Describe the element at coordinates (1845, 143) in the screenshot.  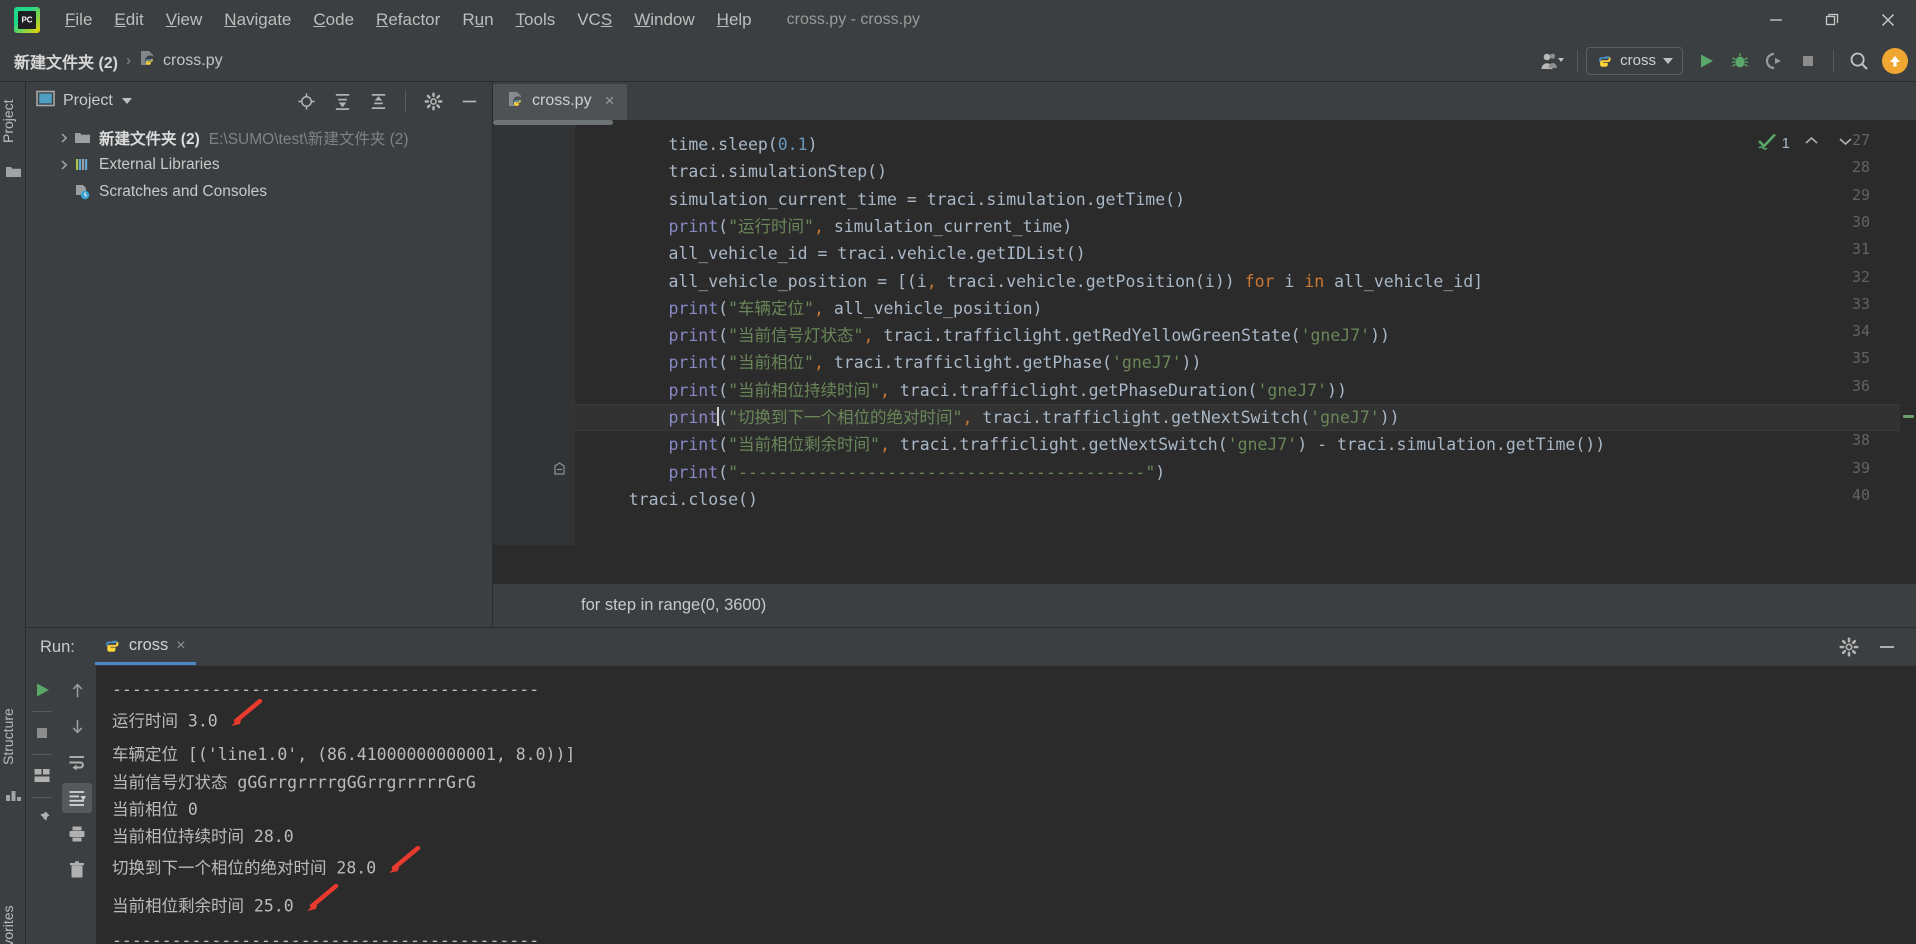
I see `next-highlight-icon` at that location.